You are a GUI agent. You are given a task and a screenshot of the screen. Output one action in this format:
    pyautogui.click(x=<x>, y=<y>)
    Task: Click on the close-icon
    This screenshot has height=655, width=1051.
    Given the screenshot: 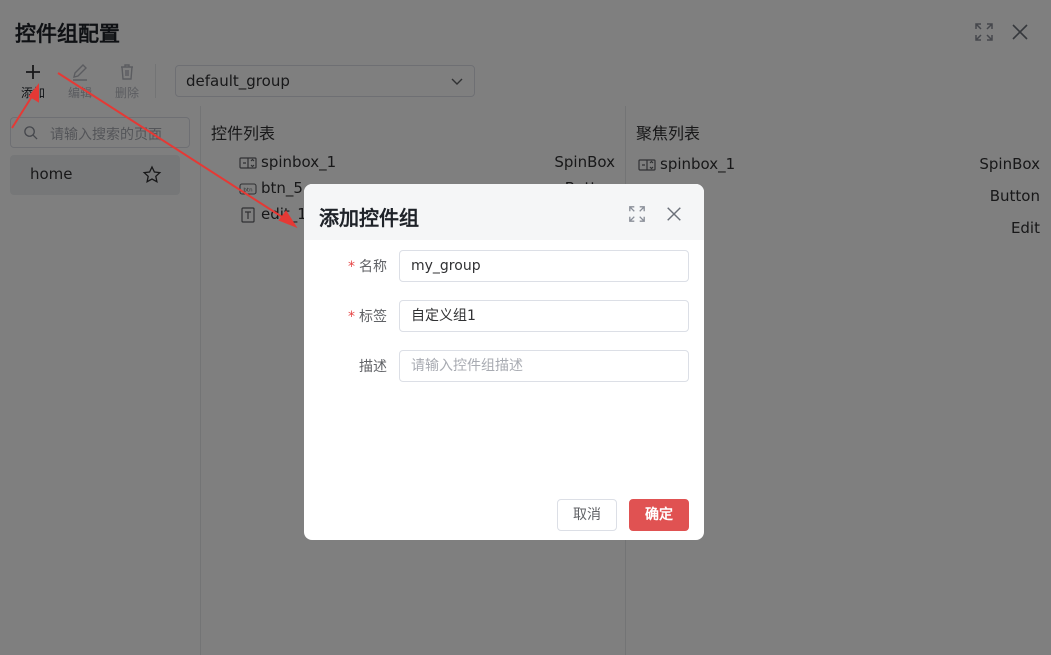 What is the action you would take?
    pyautogui.click(x=674, y=214)
    